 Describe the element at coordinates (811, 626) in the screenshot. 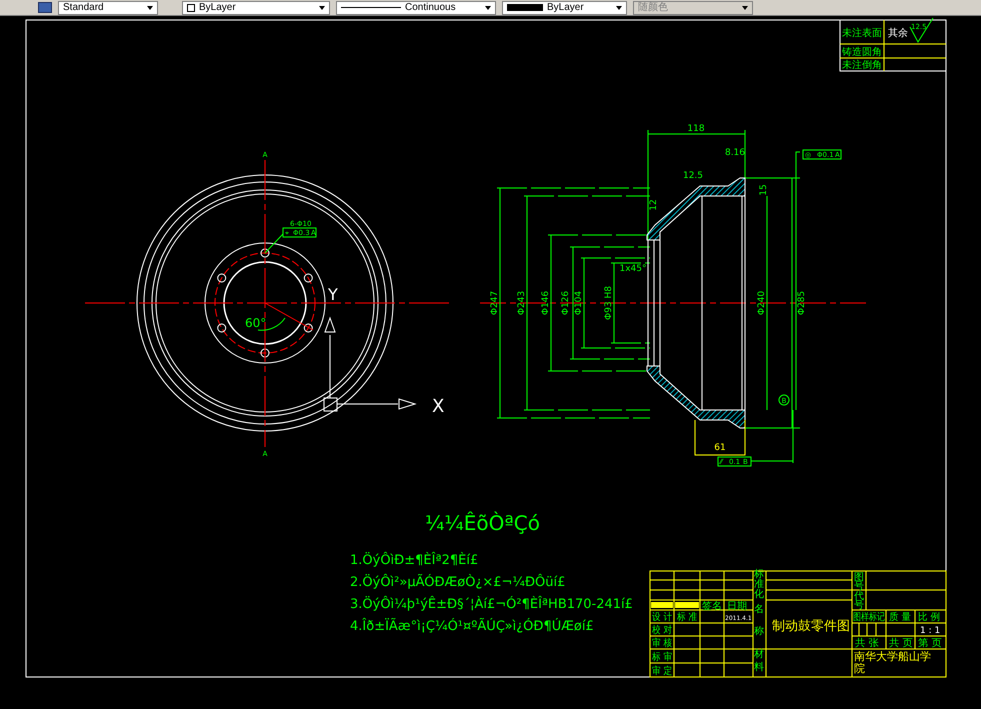

I see `drawing-name: 制动鼓零件图` at that location.